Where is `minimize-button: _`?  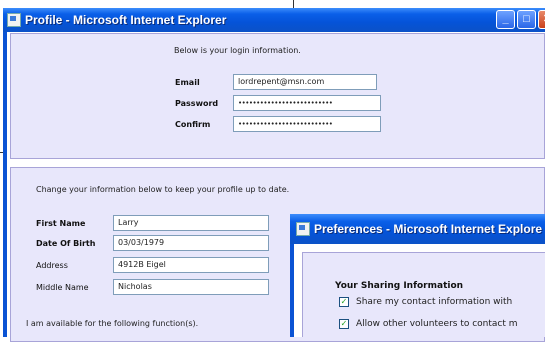
minimize-button: _ is located at coordinates (505, 19).